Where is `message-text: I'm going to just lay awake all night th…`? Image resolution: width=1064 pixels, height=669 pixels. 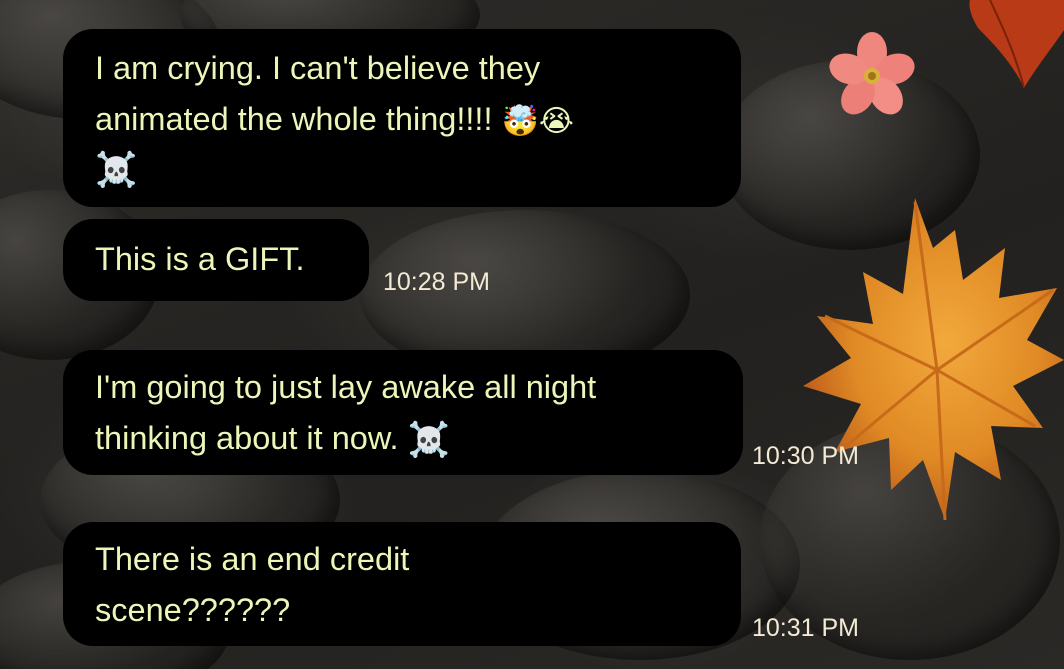
message-text: I'm going to just lay awake all night th… is located at coordinates (403, 414).